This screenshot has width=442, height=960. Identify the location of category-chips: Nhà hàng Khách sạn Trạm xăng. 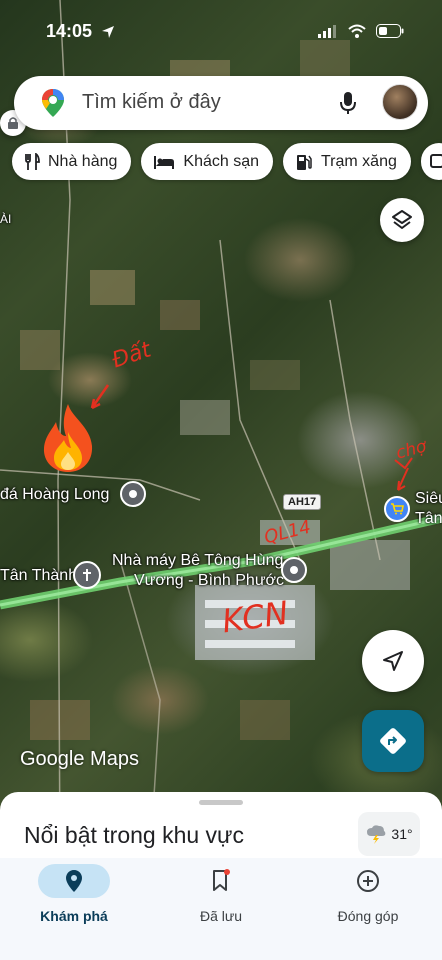
(227, 162).